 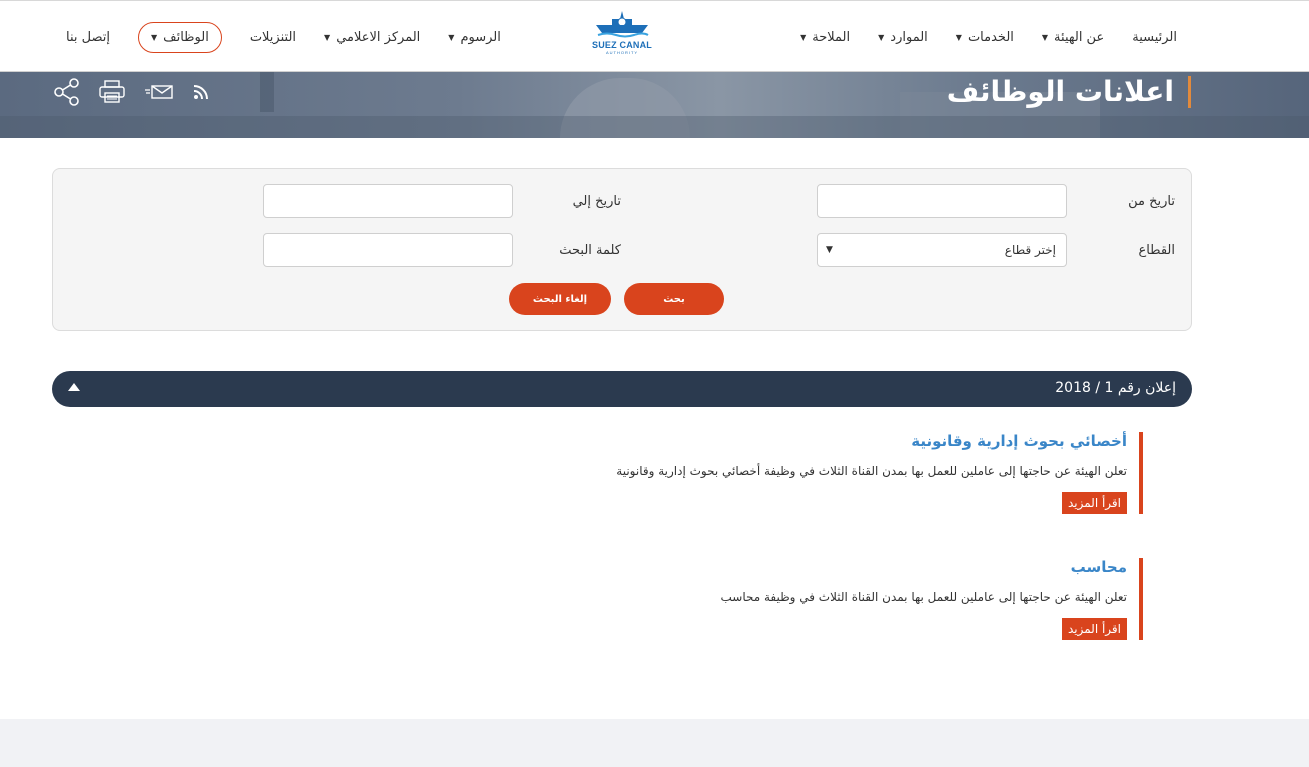 I want to click on nav-services: الخدمات ▼, so click(x=985, y=37).